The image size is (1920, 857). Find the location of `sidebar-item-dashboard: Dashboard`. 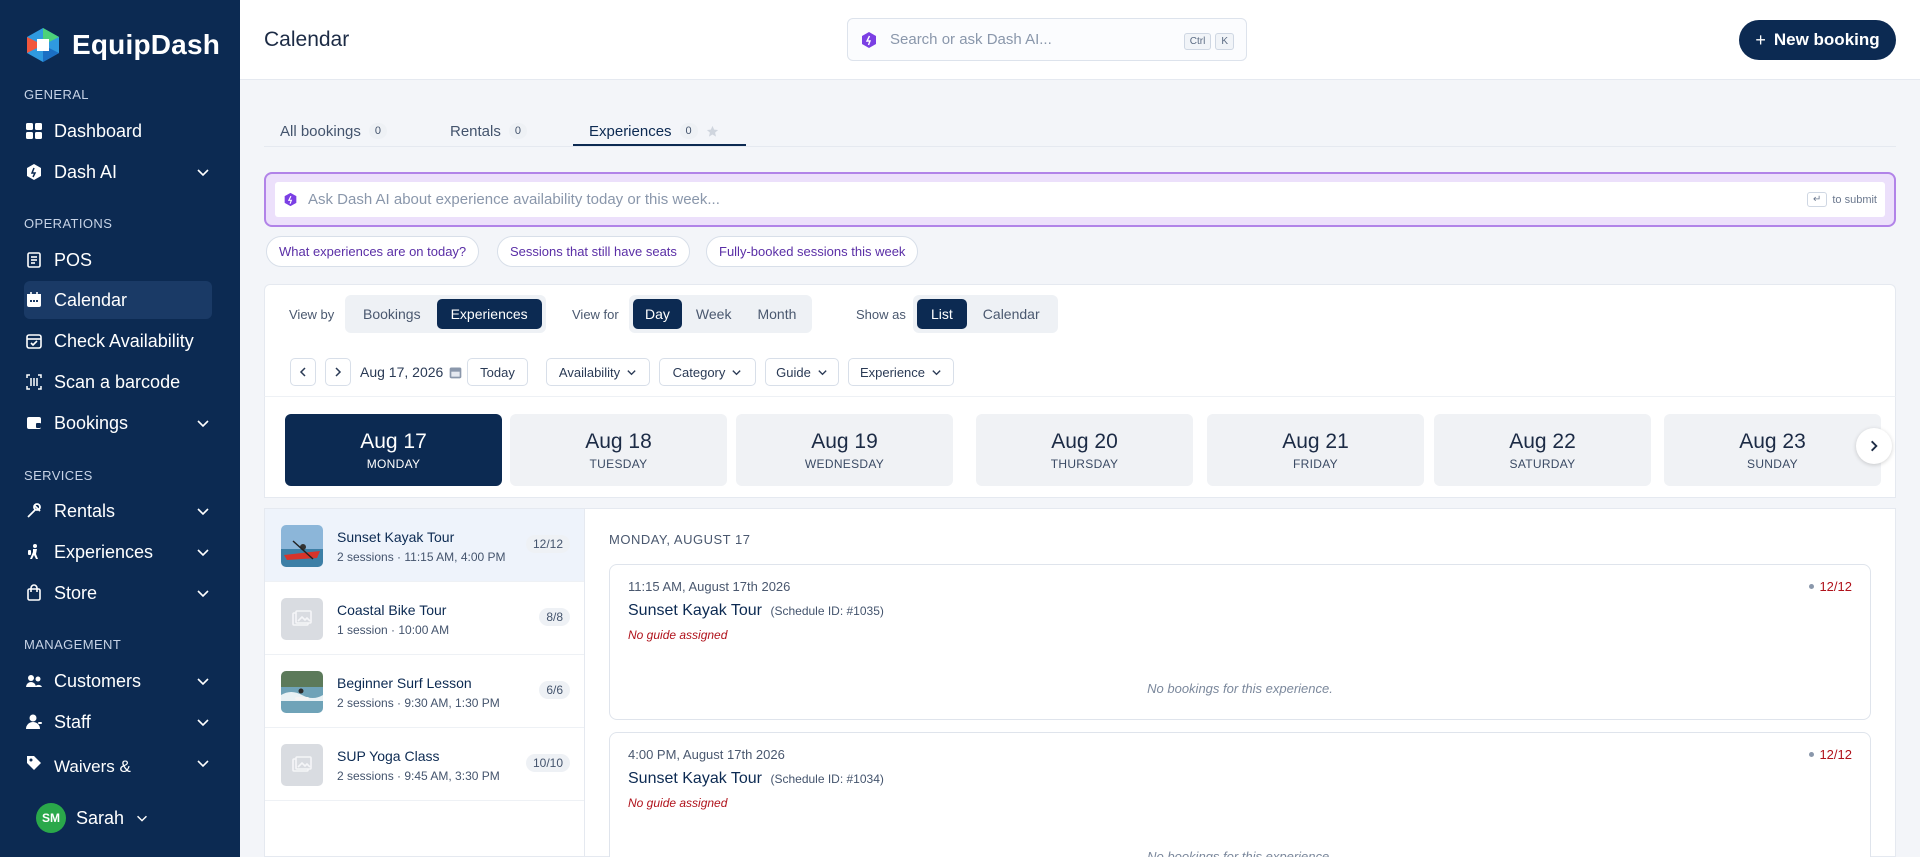

sidebar-item-dashboard: Dashboard is located at coordinates (118, 131).